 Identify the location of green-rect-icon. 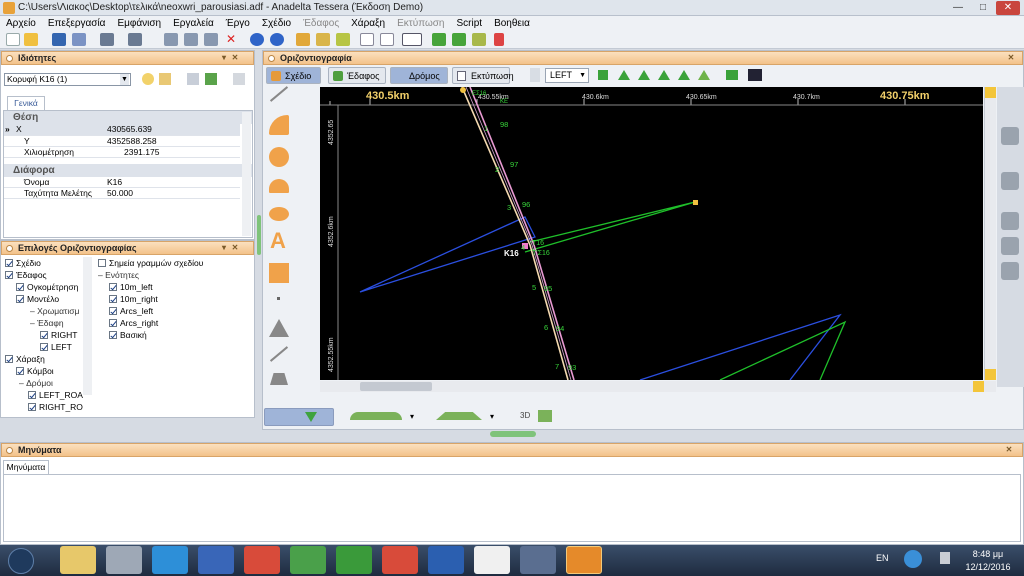
(603, 75).